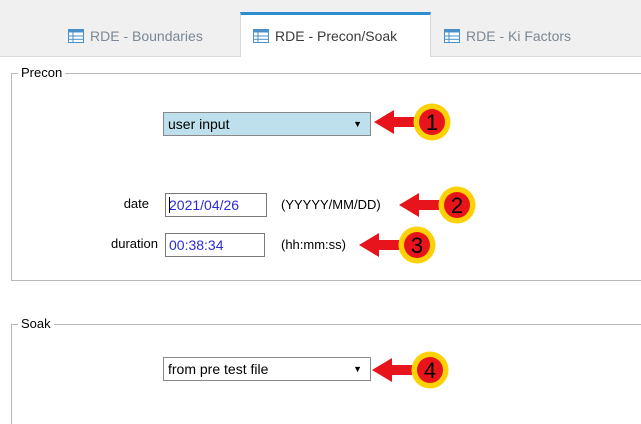  Describe the element at coordinates (136, 203) in the screenshot. I see `date-label: date` at that location.